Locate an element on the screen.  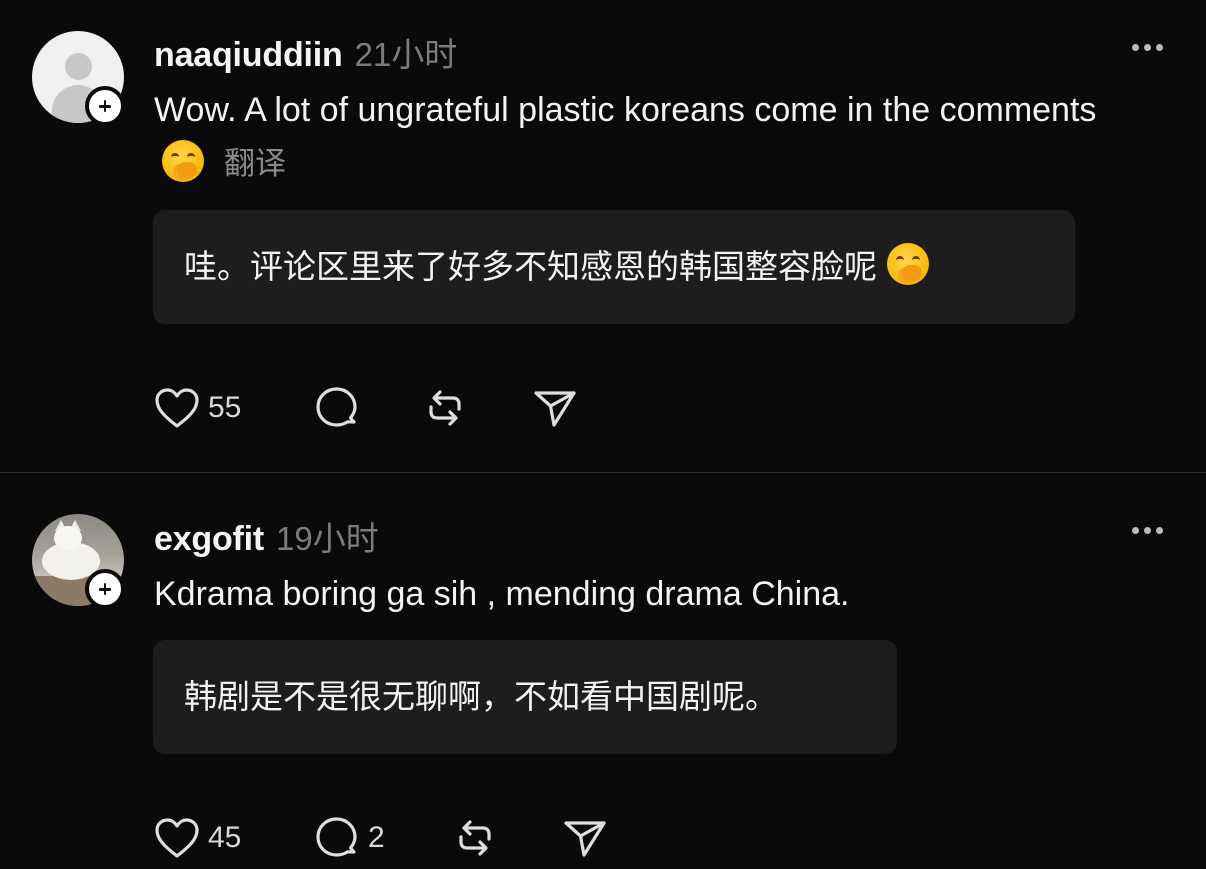
avatar-cat-head-shape is located at coordinates (68, 538).